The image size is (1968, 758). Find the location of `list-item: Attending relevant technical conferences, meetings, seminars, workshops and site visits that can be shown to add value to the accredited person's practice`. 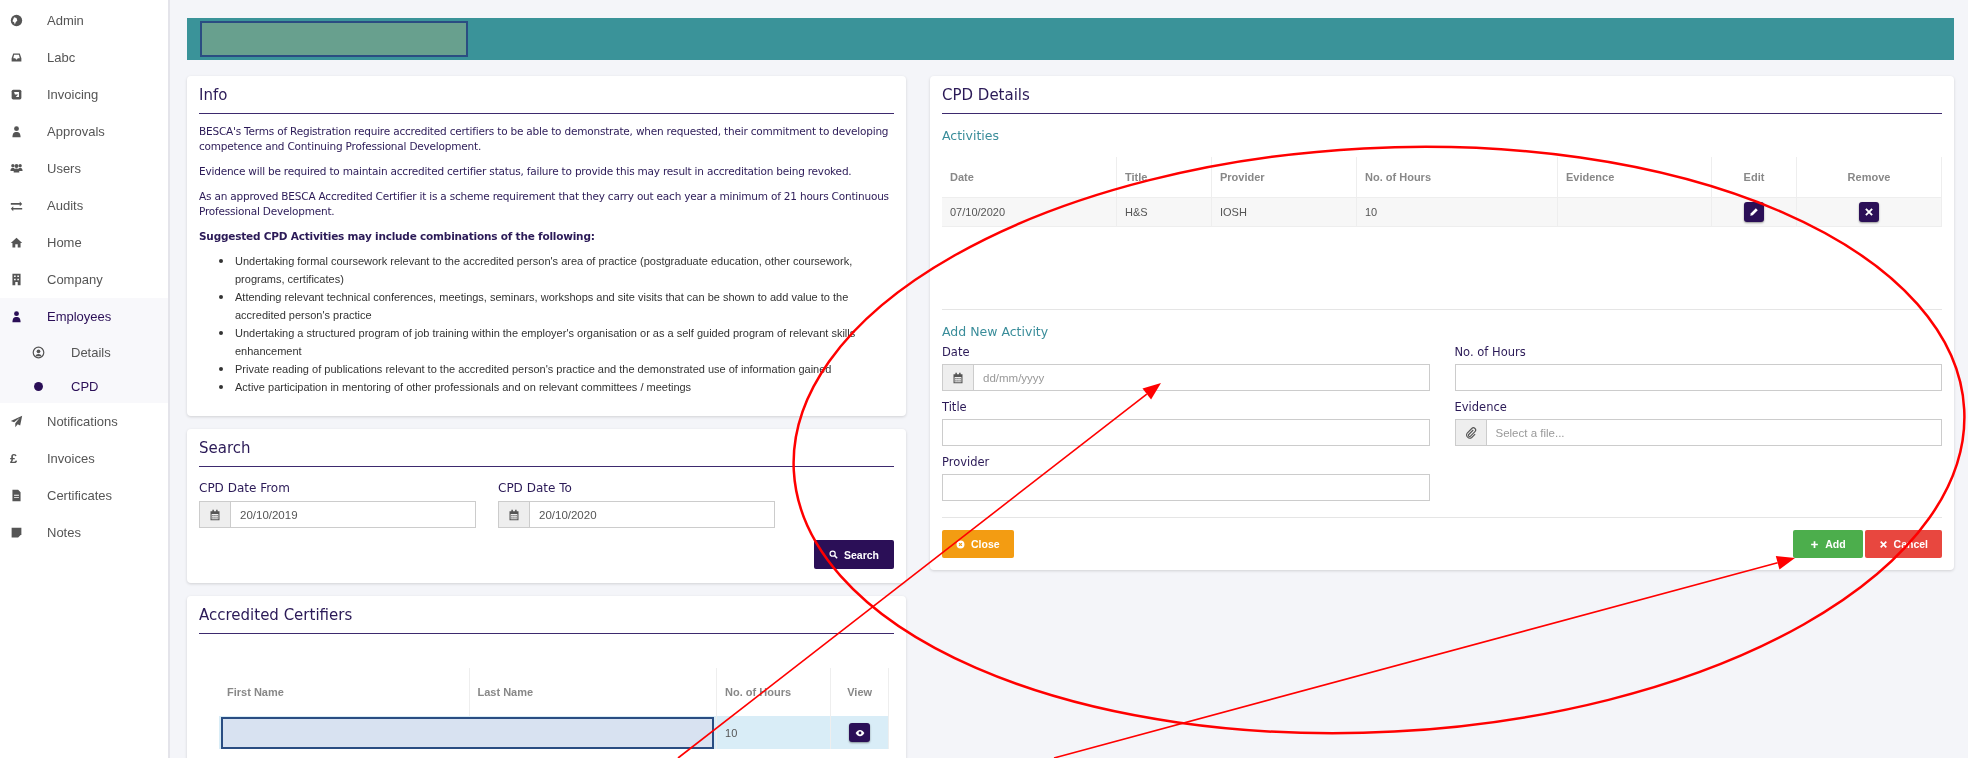

list-item: Attending relevant technical conferences, meetings, seminars, workshops and site visits that can be shown to add value to the accredited person's practice is located at coordinates (542, 306).